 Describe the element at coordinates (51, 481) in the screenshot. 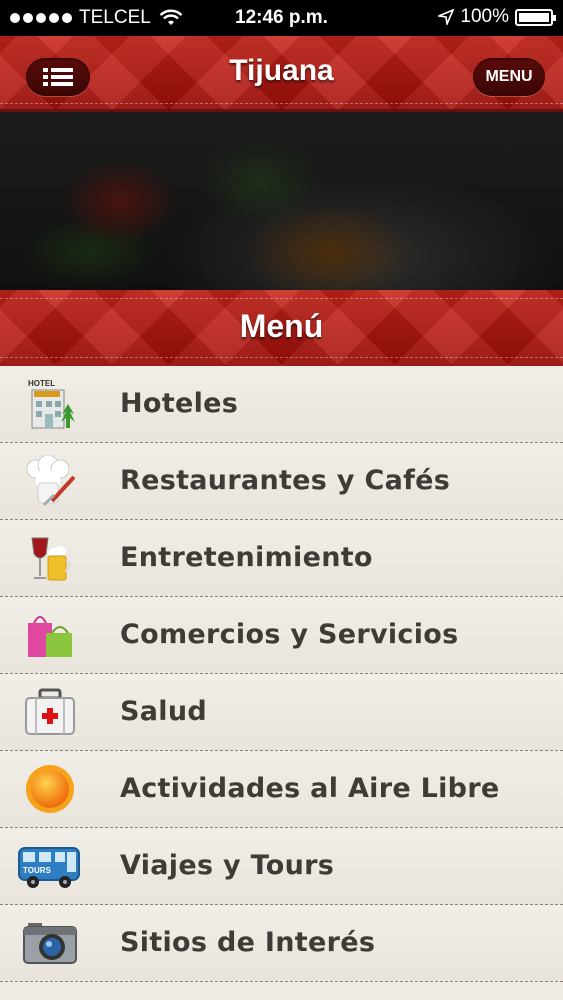

I see `chef-hat-icon` at that location.